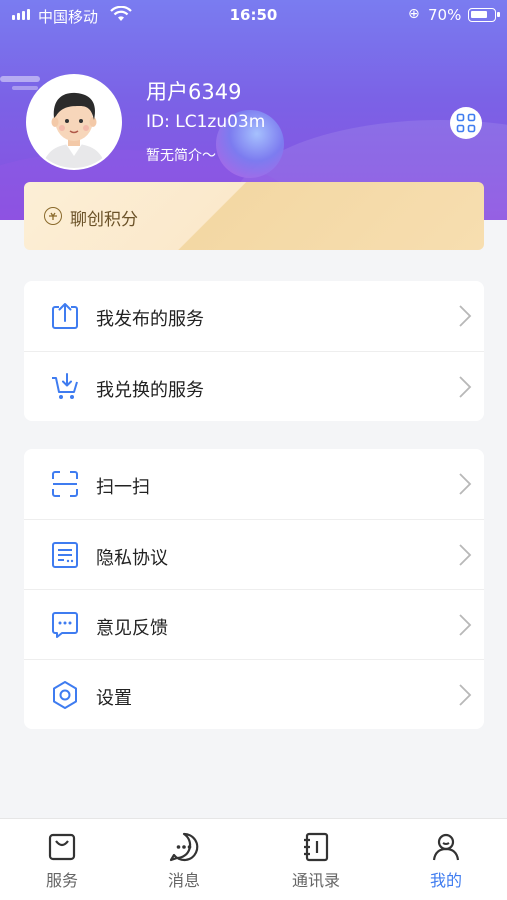 The height and width of the screenshot is (900, 507). I want to click on cart-download-icon, so click(65, 387).